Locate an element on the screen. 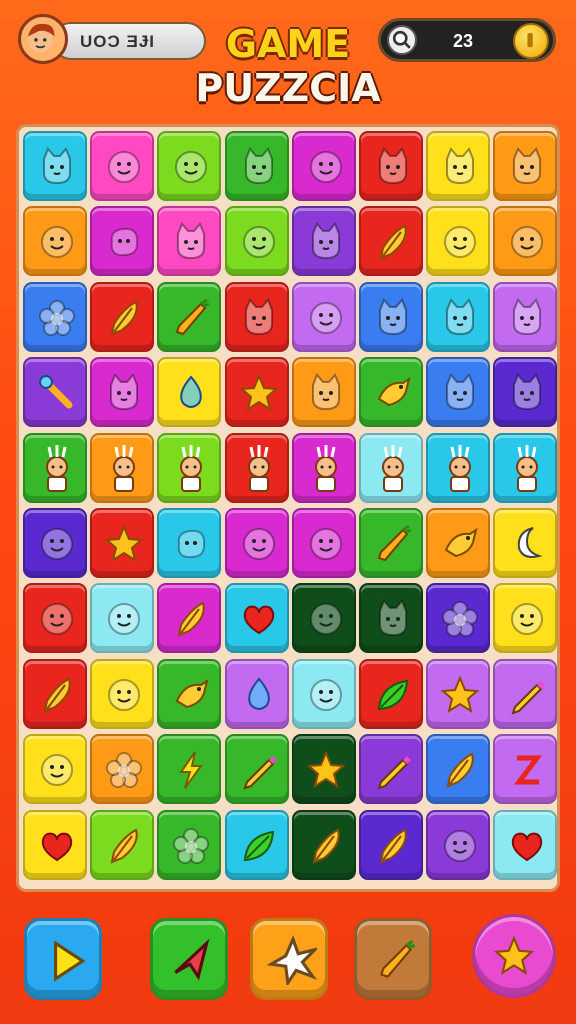 Image resolution: width=576 pixels, height=1024 pixels. search-icon is located at coordinates (402, 40).